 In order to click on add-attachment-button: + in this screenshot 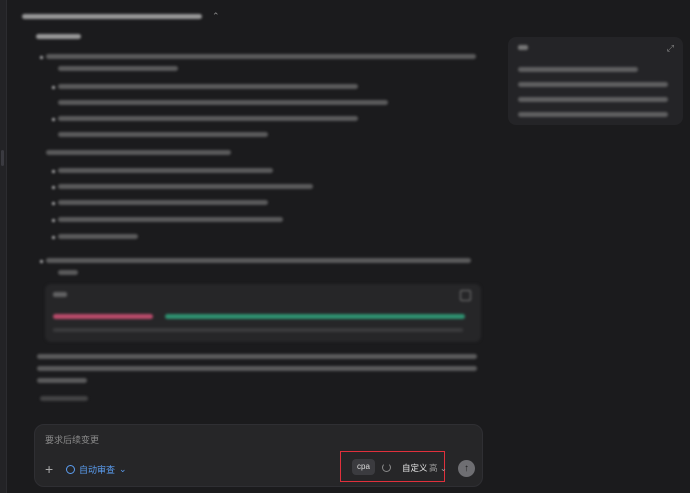, I will do `click(49, 469)`.